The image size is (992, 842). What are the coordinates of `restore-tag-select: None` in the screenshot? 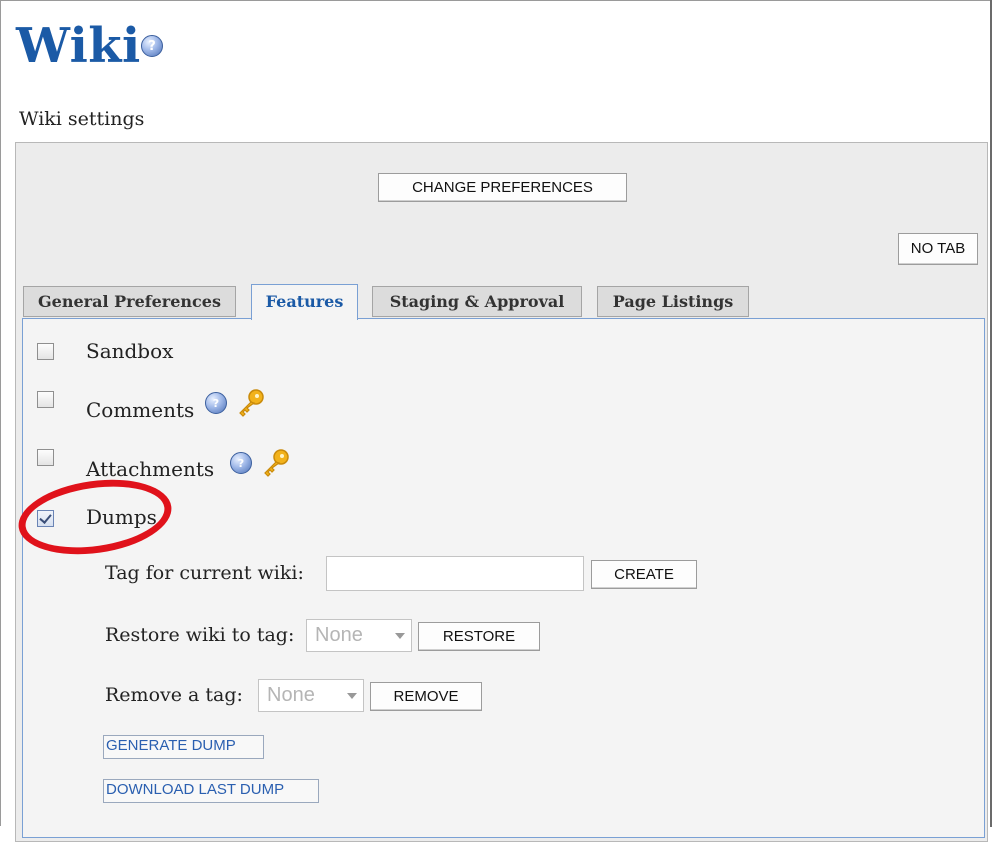 It's located at (359, 635).